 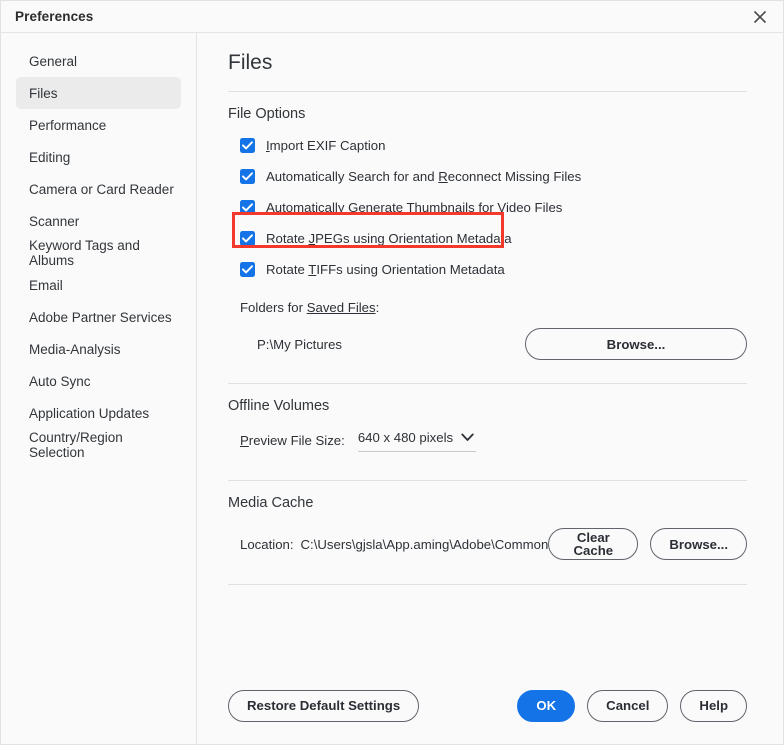 What do you see at coordinates (267, 114) in the screenshot?
I see `section-title-file-options: File Options` at bounding box center [267, 114].